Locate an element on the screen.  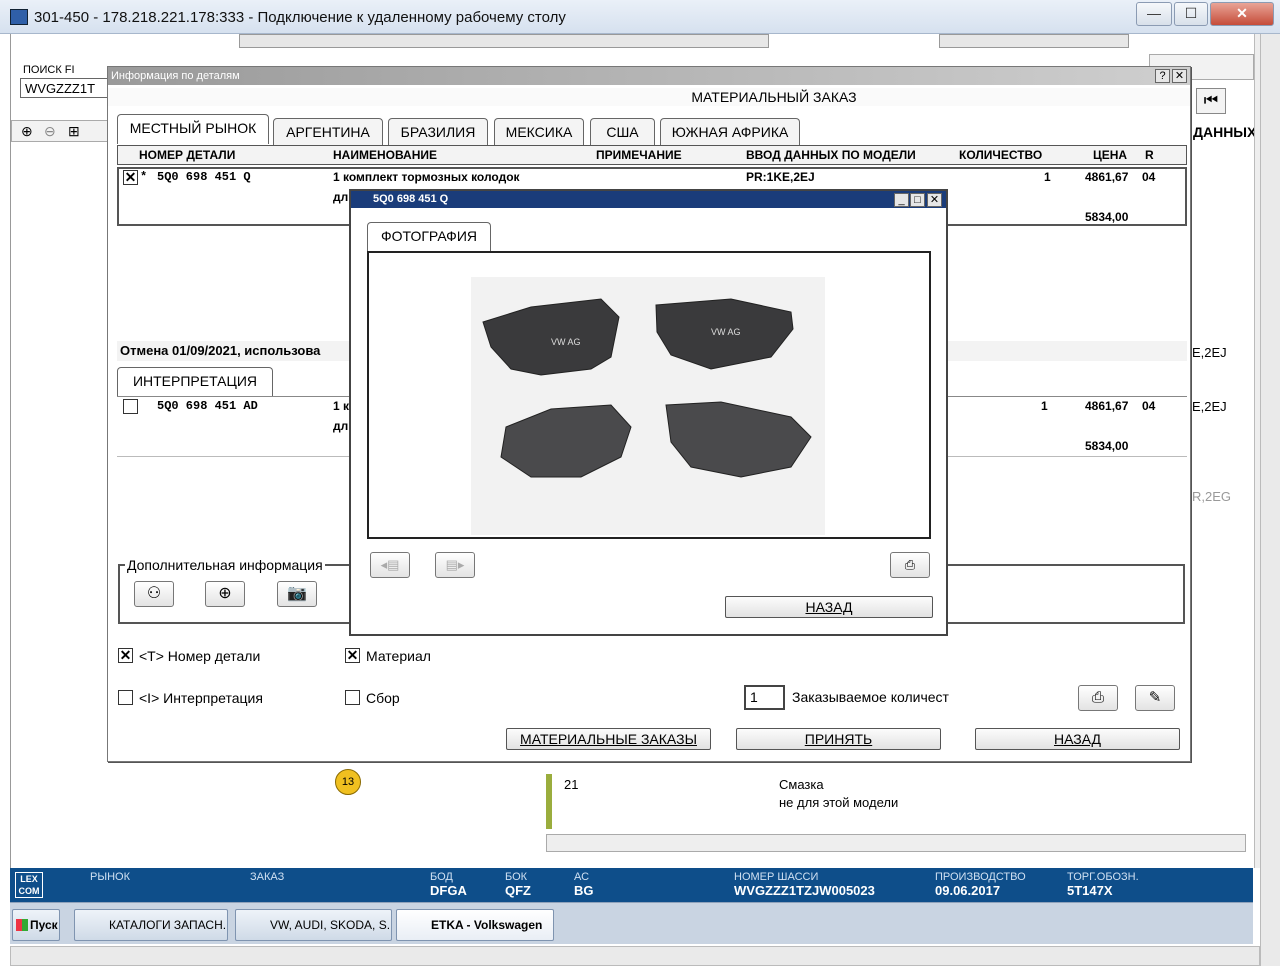
photo-back-button: НАЗАД is located at coordinates (829, 607).